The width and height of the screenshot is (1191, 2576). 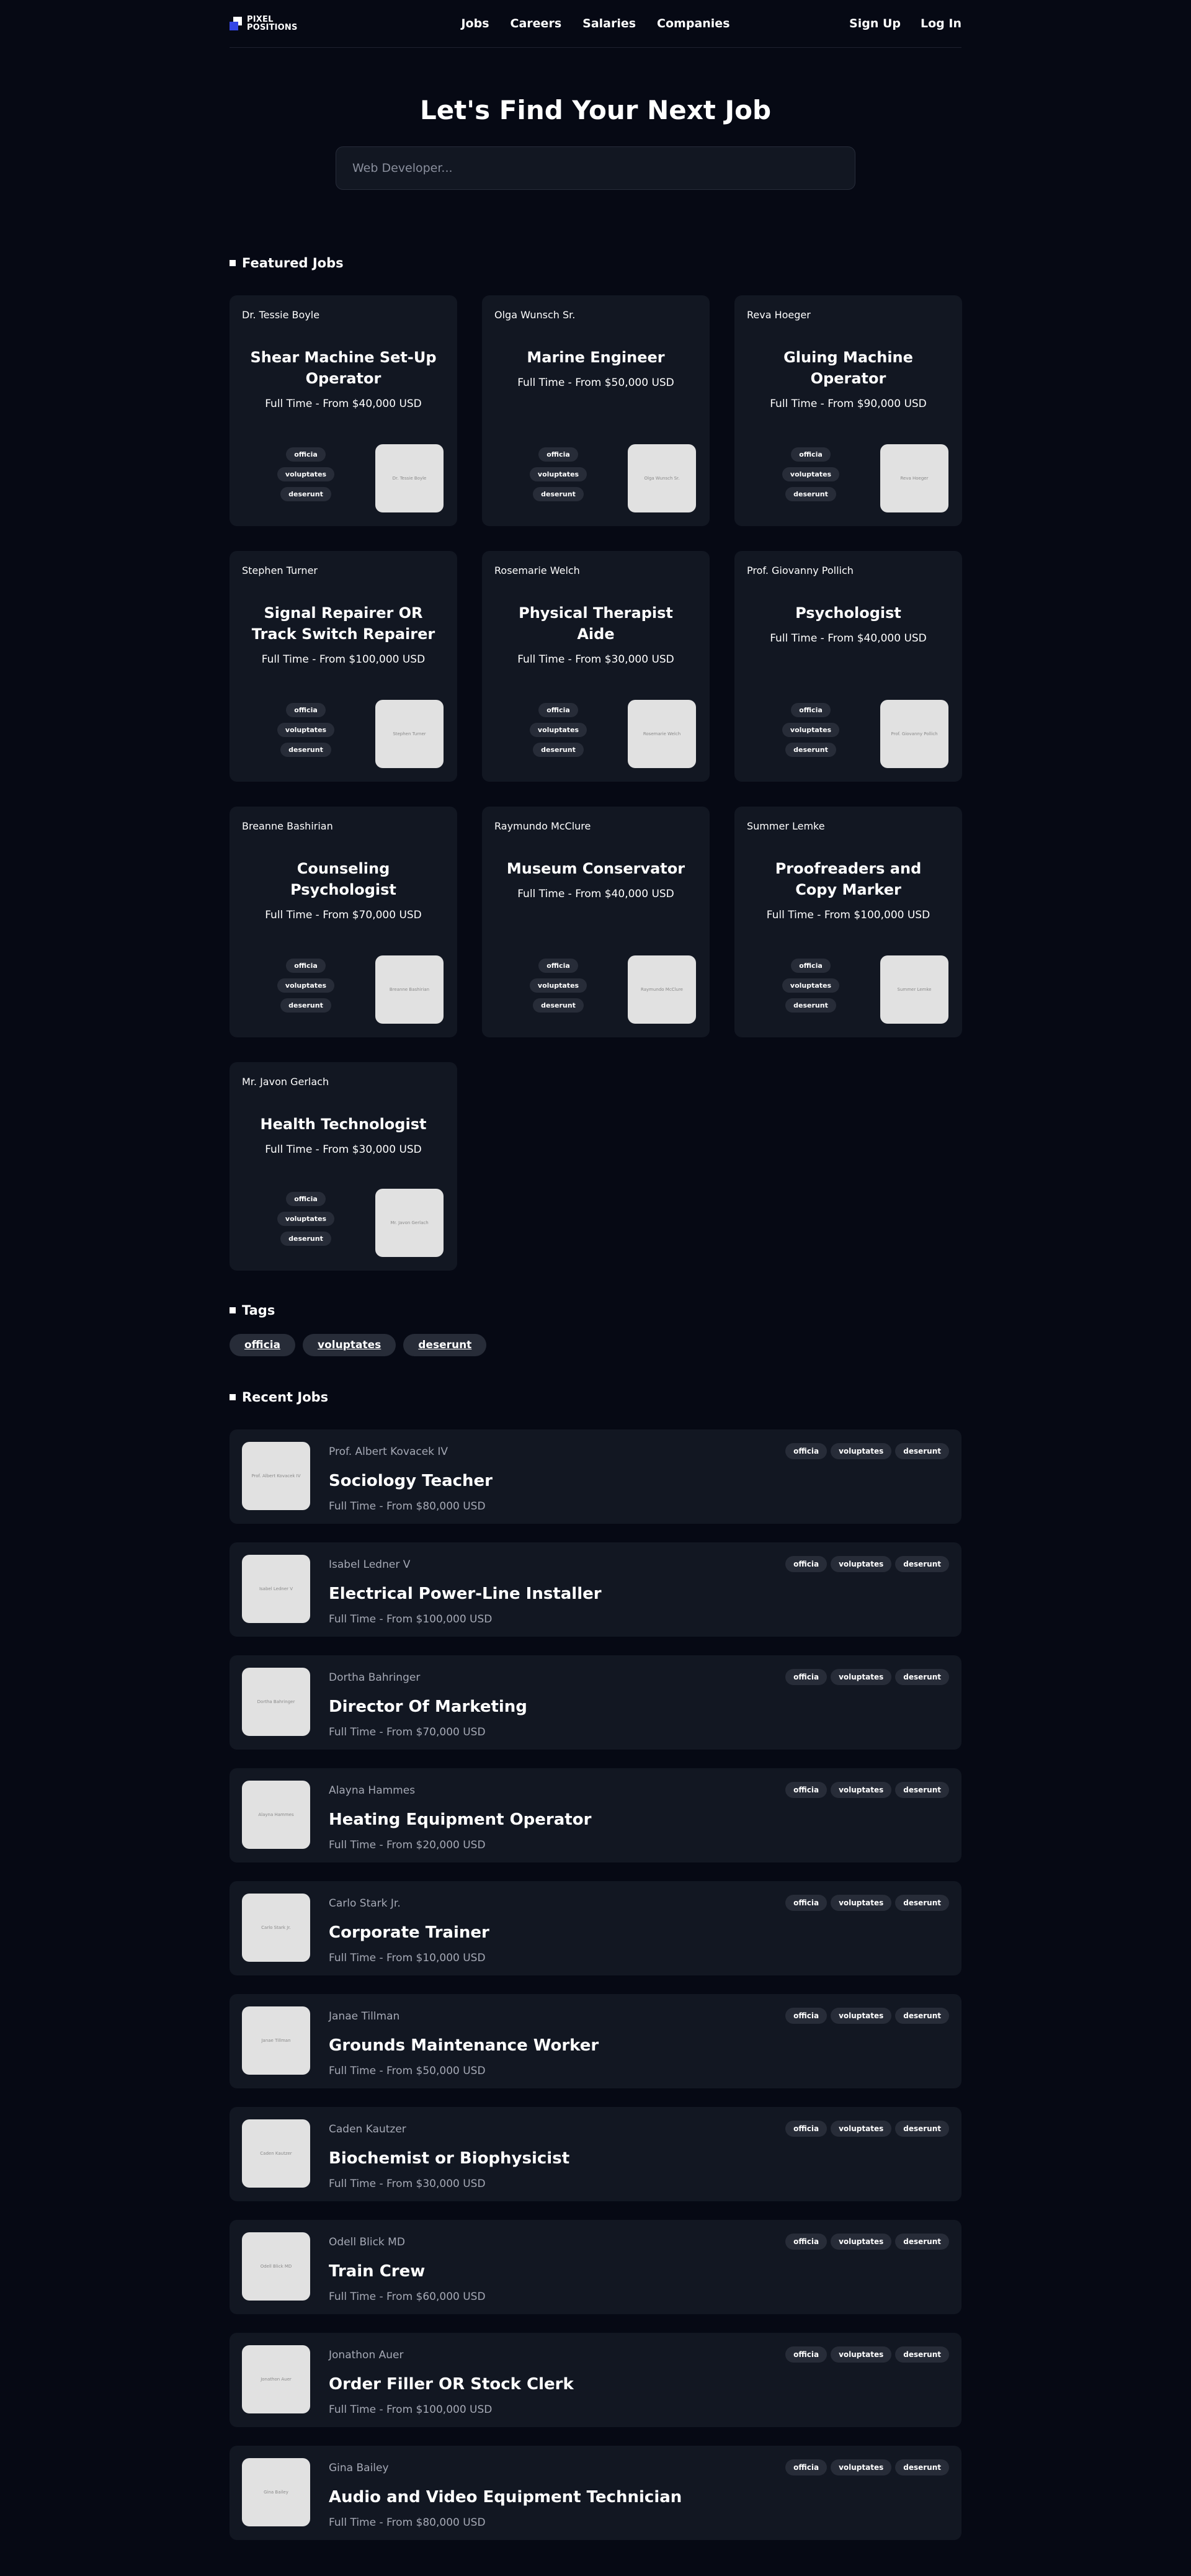 I want to click on job-title: Biochemist or Biophysicist, so click(x=449, y=2158).